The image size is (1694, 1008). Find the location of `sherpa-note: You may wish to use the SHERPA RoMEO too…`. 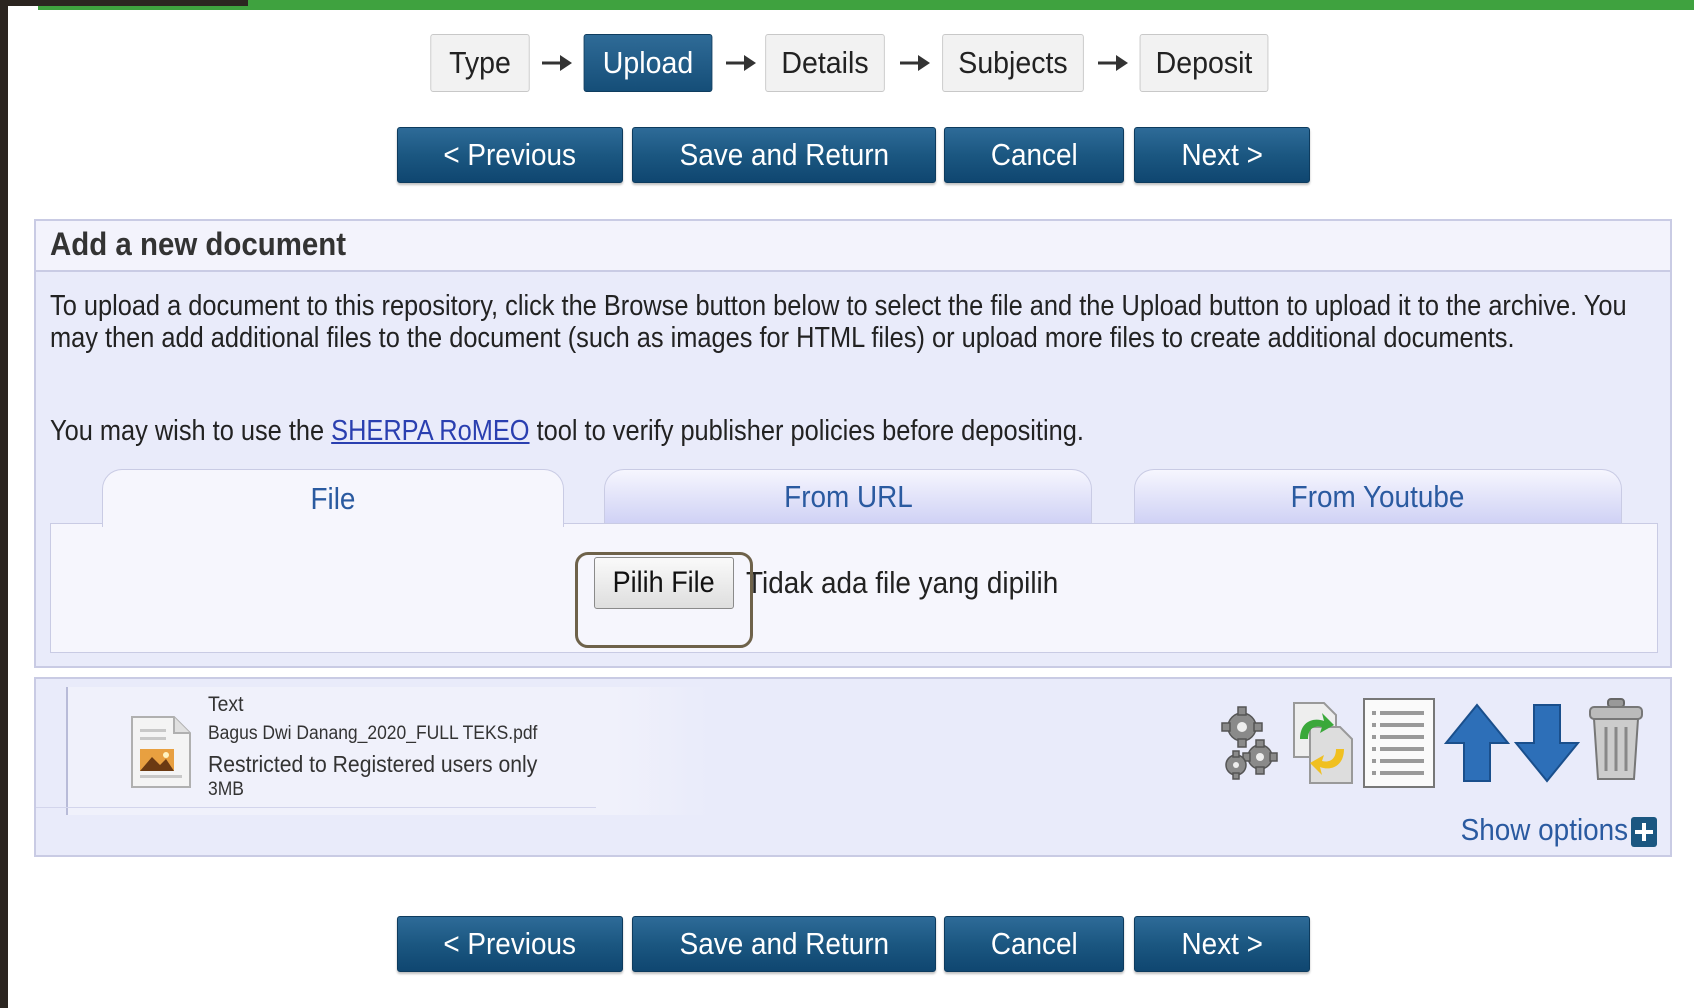

sherpa-note: You may wish to use the SHERPA RoMEO too… is located at coordinates (567, 431).